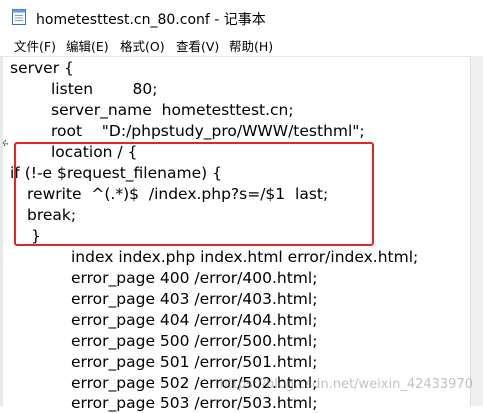  I want to click on menu-help: 帮助(H), so click(251, 45).